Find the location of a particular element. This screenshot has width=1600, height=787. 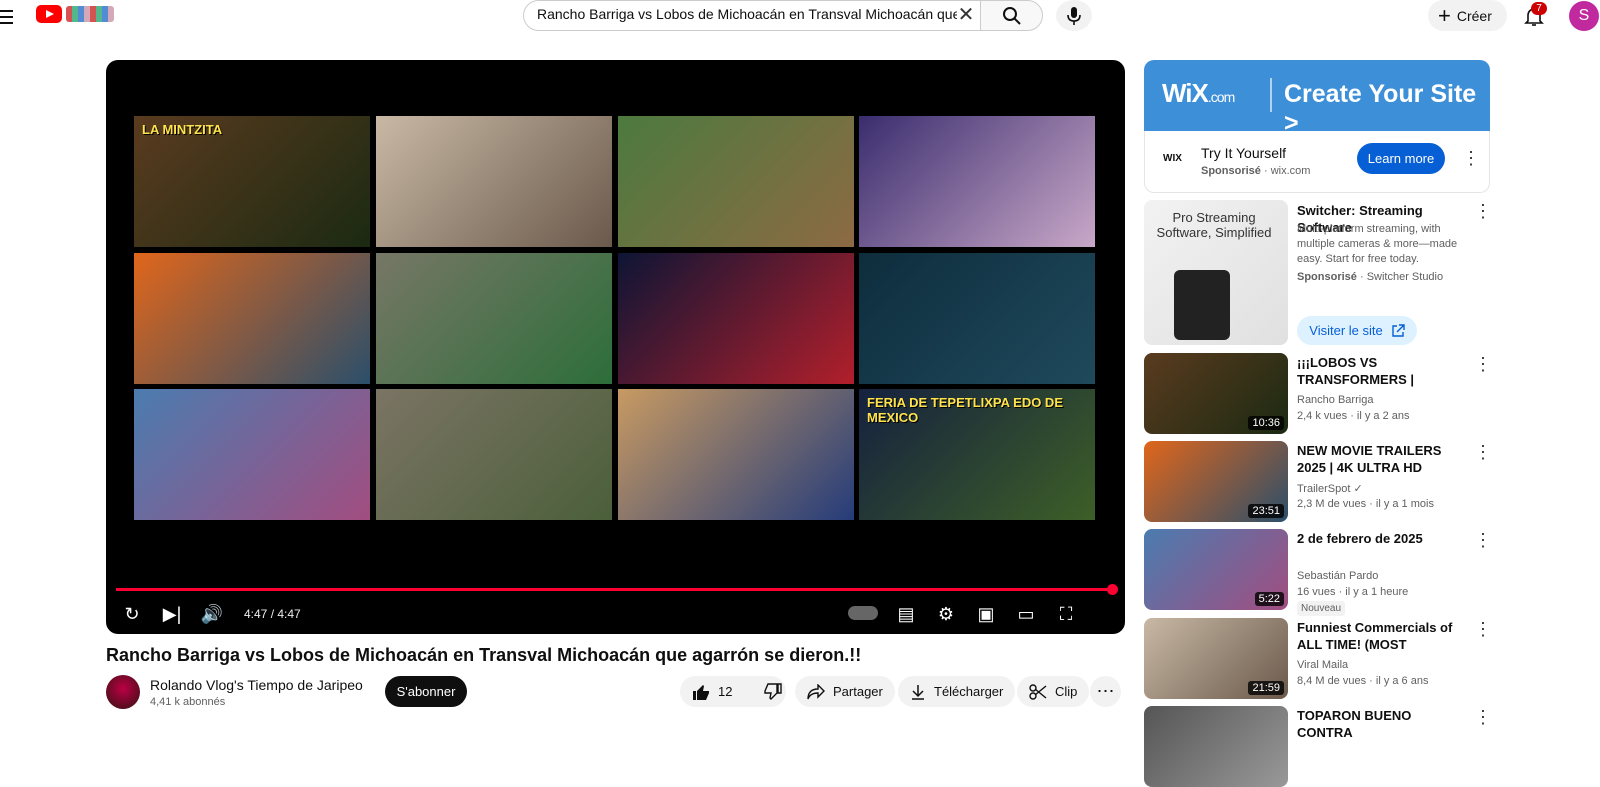

promo-thumbnail: Pro Streaming Software, Simplified is located at coordinates (1216, 272).